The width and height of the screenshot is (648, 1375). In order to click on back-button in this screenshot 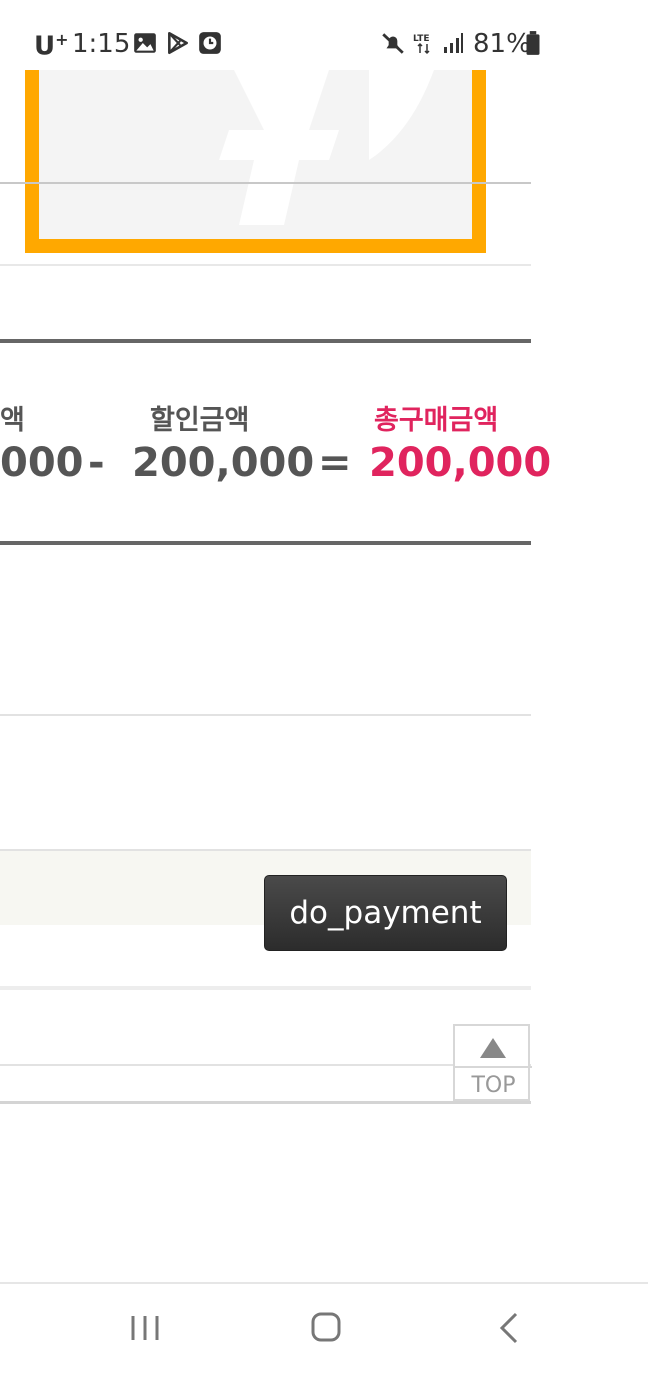, I will do `click(508, 1327)`.